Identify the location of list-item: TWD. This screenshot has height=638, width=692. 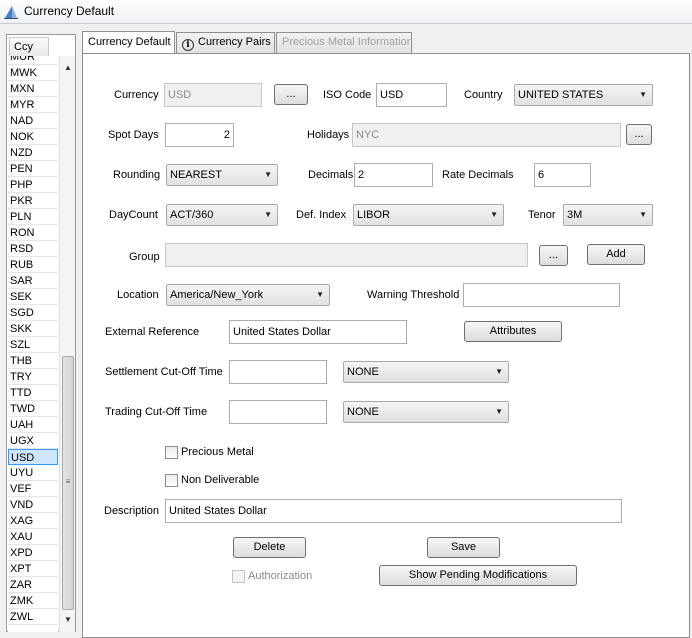
(33, 409).